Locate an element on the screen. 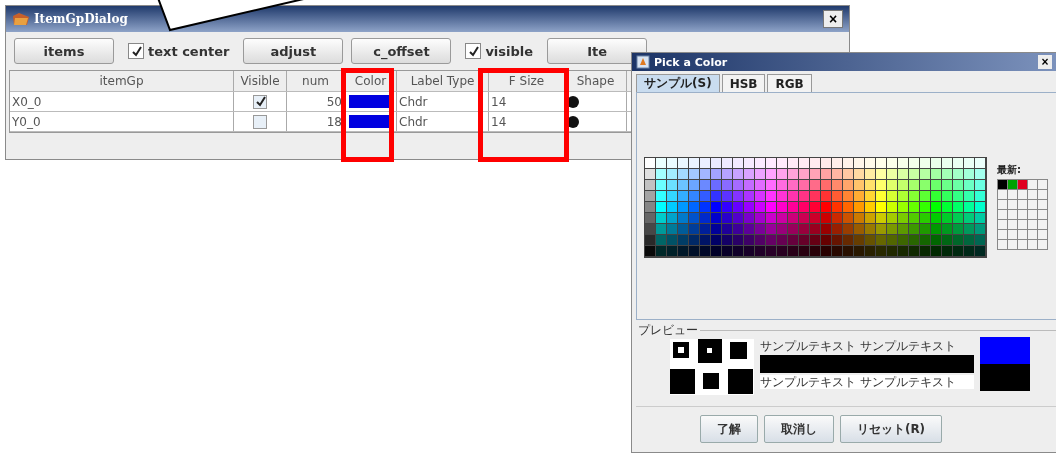 The width and height of the screenshot is (1056, 453). folder-icon is located at coordinates (21, 19).